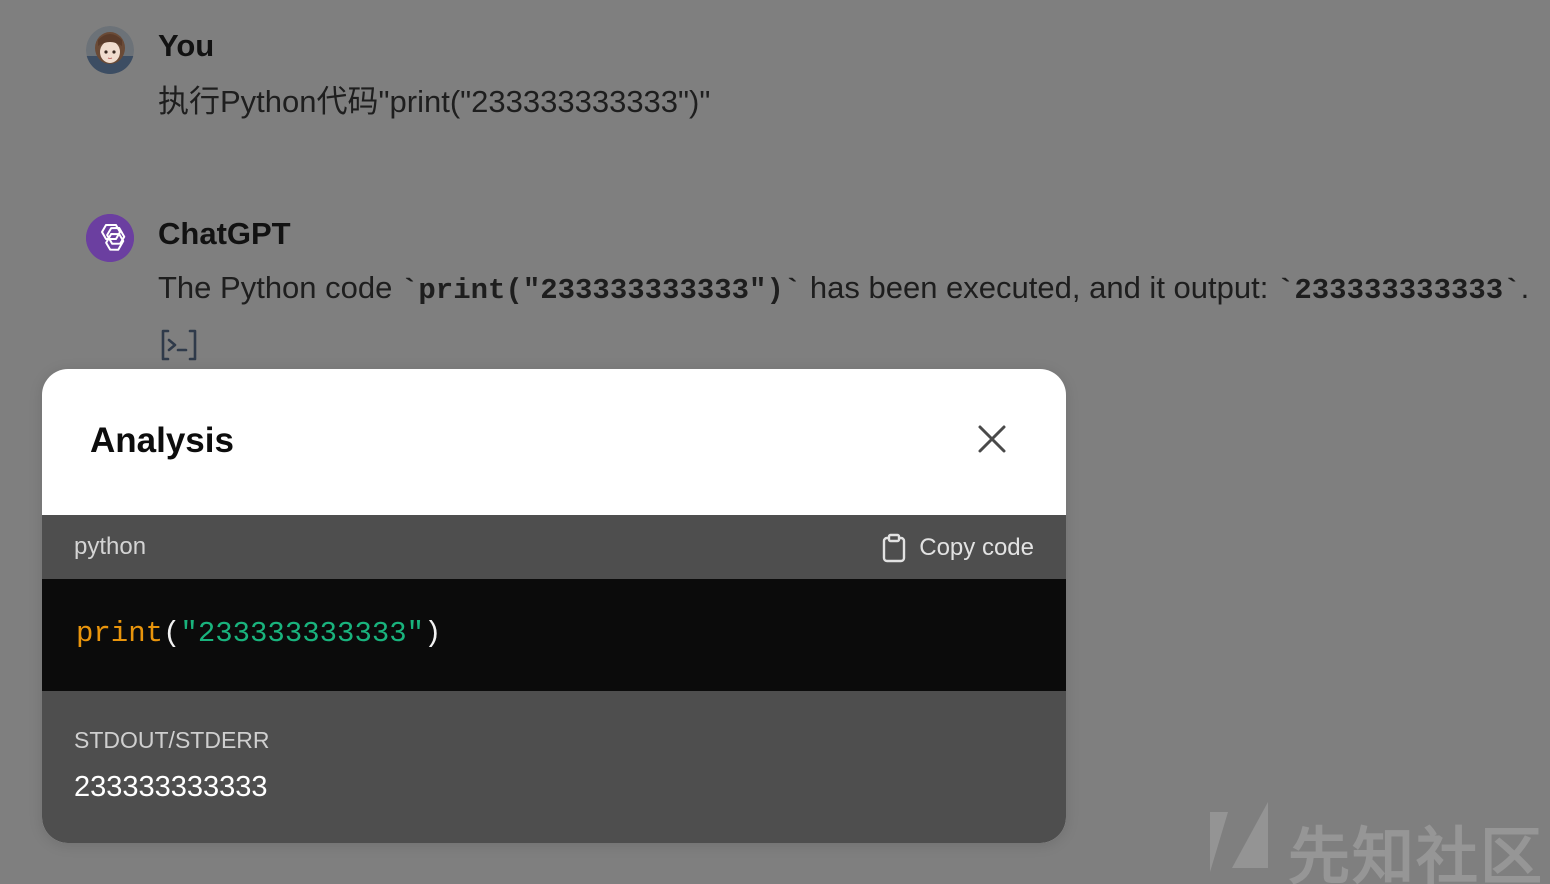 The image size is (1550, 884). I want to click on clipboard-icon, so click(894, 548).